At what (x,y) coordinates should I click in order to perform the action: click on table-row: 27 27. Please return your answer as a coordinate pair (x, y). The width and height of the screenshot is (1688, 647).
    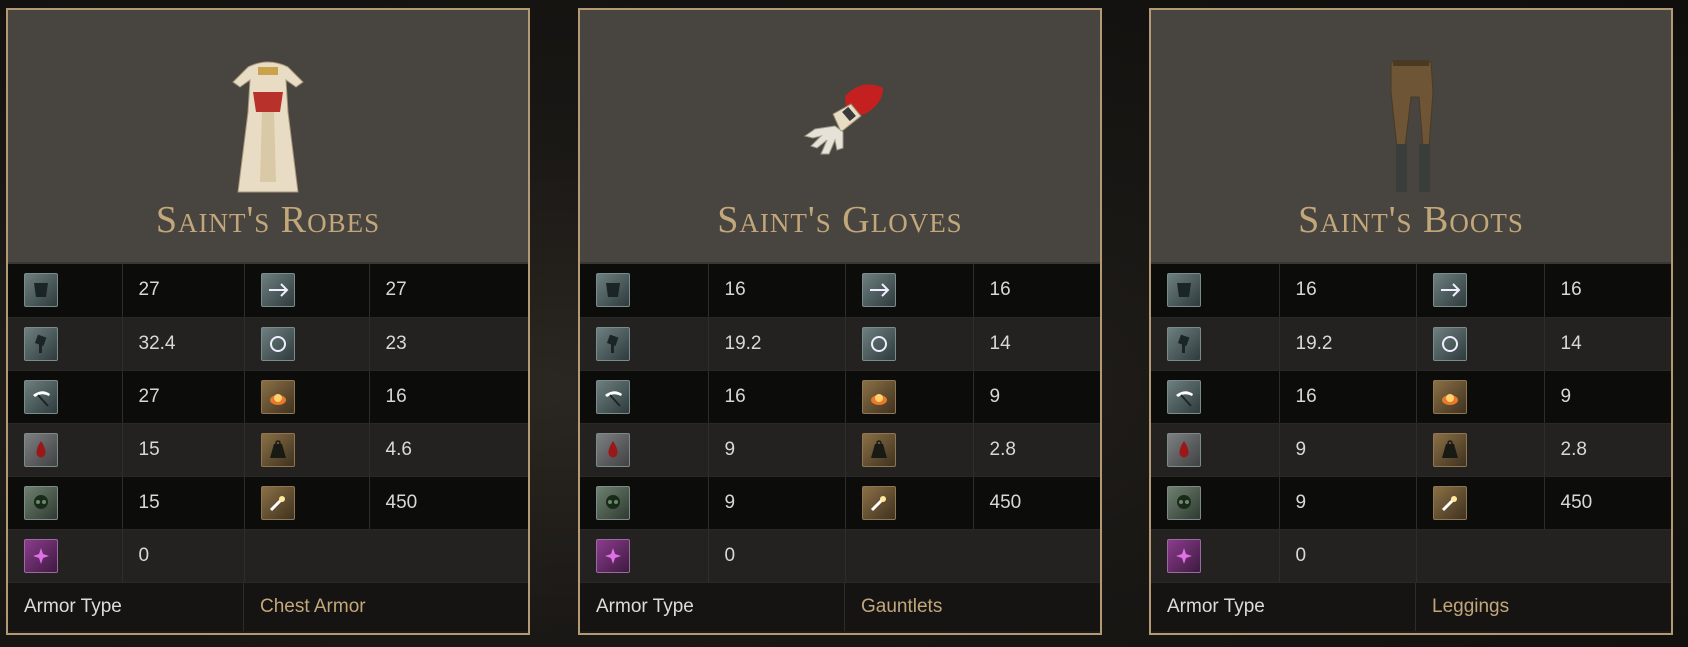
    Looking at the image, I should click on (268, 291).